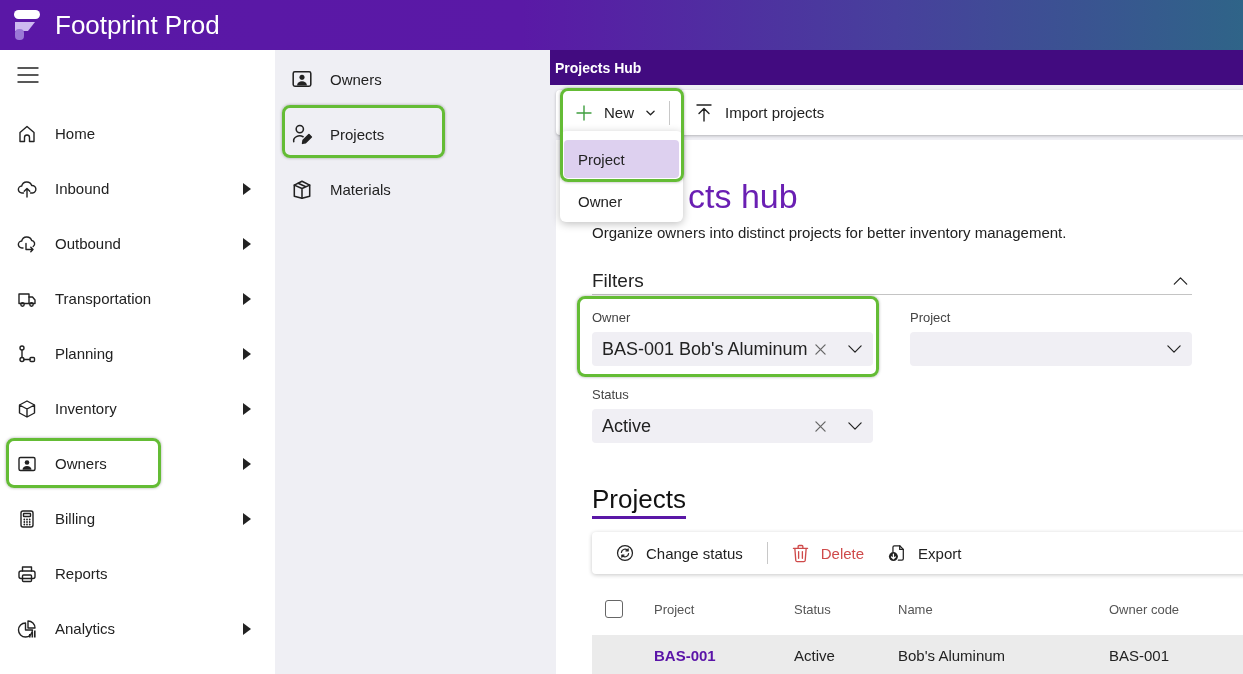  Describe the element at coordinates (612, 318) in the screenshot. I see `field-label: Owner` at that location.